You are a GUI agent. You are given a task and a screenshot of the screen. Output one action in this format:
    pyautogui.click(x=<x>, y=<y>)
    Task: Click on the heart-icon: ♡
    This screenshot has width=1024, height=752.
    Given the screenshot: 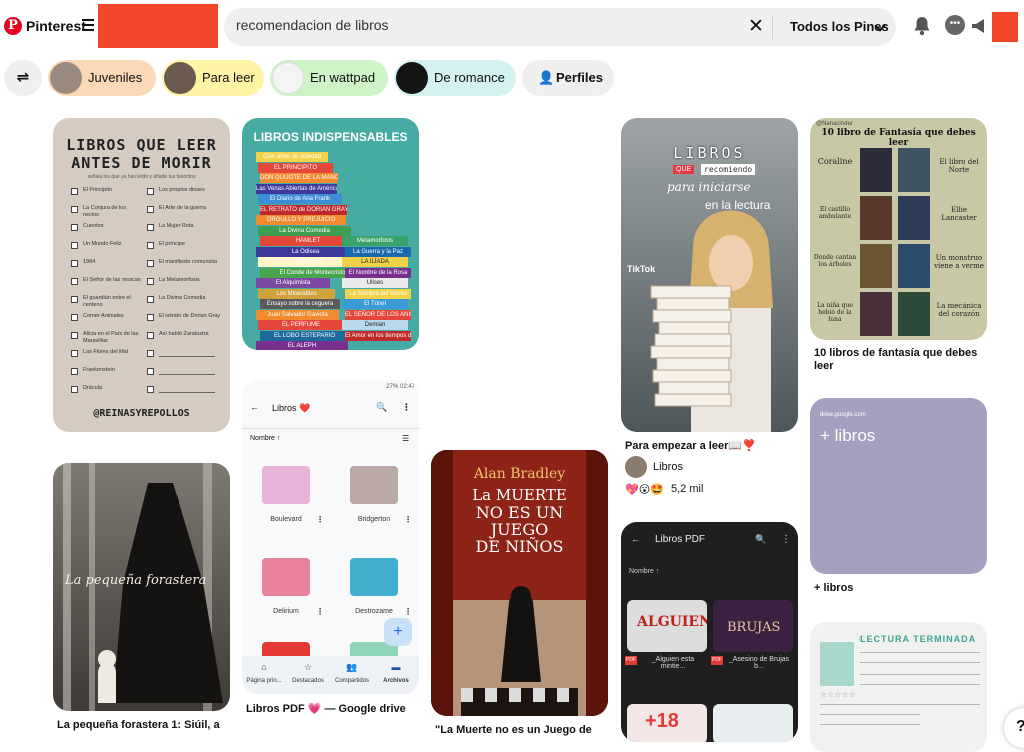 What is the action you would take?
    pyautogui.click(x=862, y=639)
    